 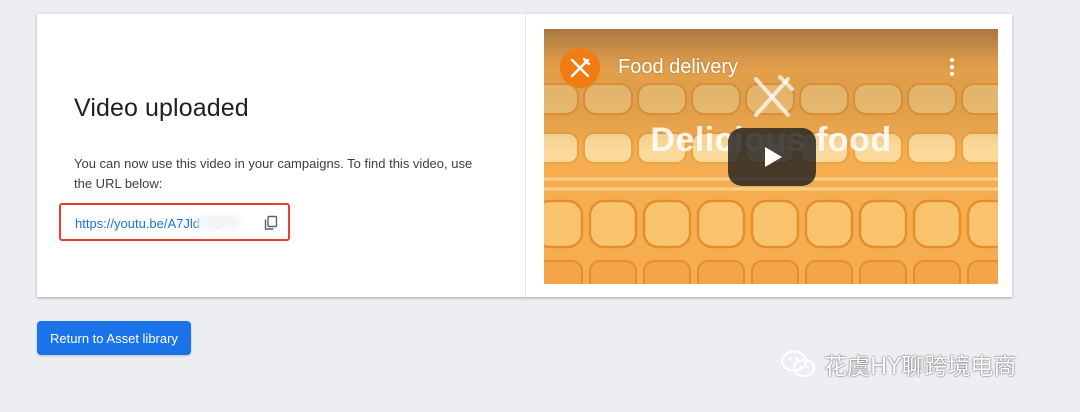 I want to click on url-highlight-box: https://youtu.be/A7Jld 0, so click(x=174, y=222).